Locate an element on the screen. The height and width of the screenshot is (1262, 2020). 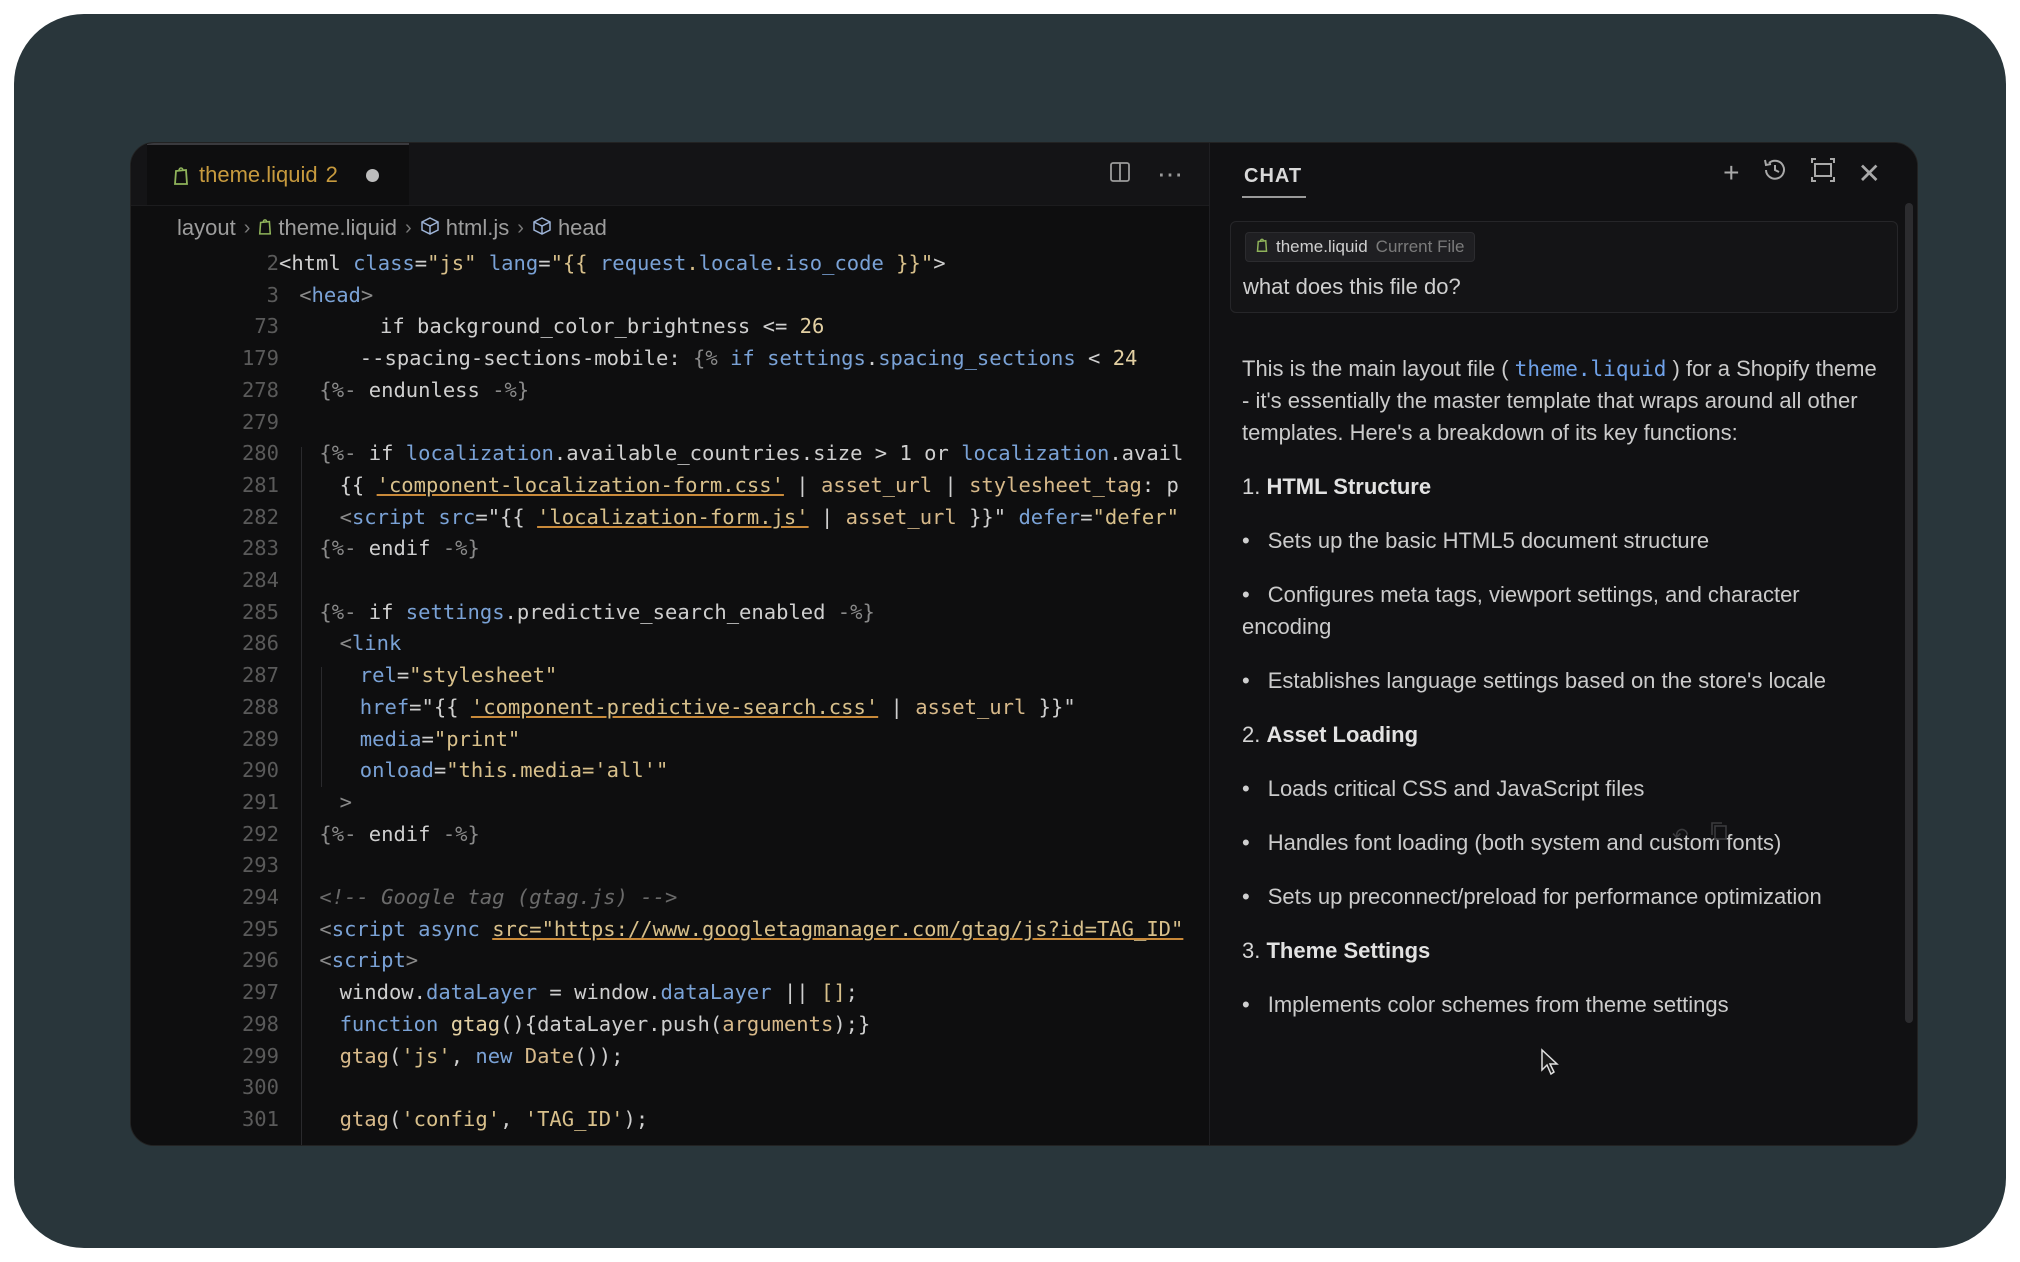
line-number: 3 is located at coordinates (272, 295).